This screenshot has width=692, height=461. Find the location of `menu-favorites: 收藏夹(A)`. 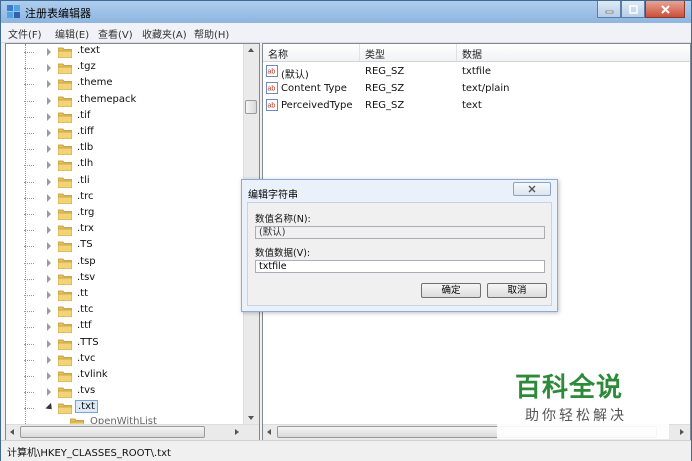

menu-favorites: 收藏夹(A) is located at coordinates (164, 33).